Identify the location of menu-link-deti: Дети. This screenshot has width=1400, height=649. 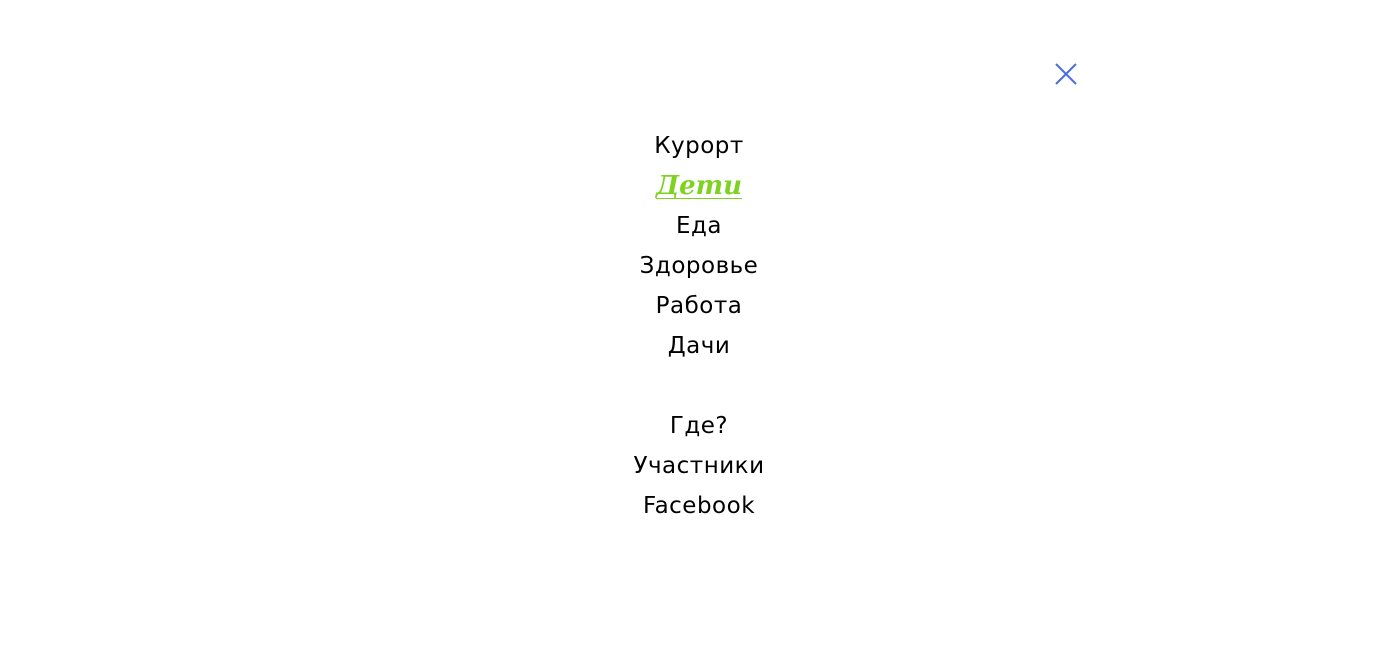
(699, 186).